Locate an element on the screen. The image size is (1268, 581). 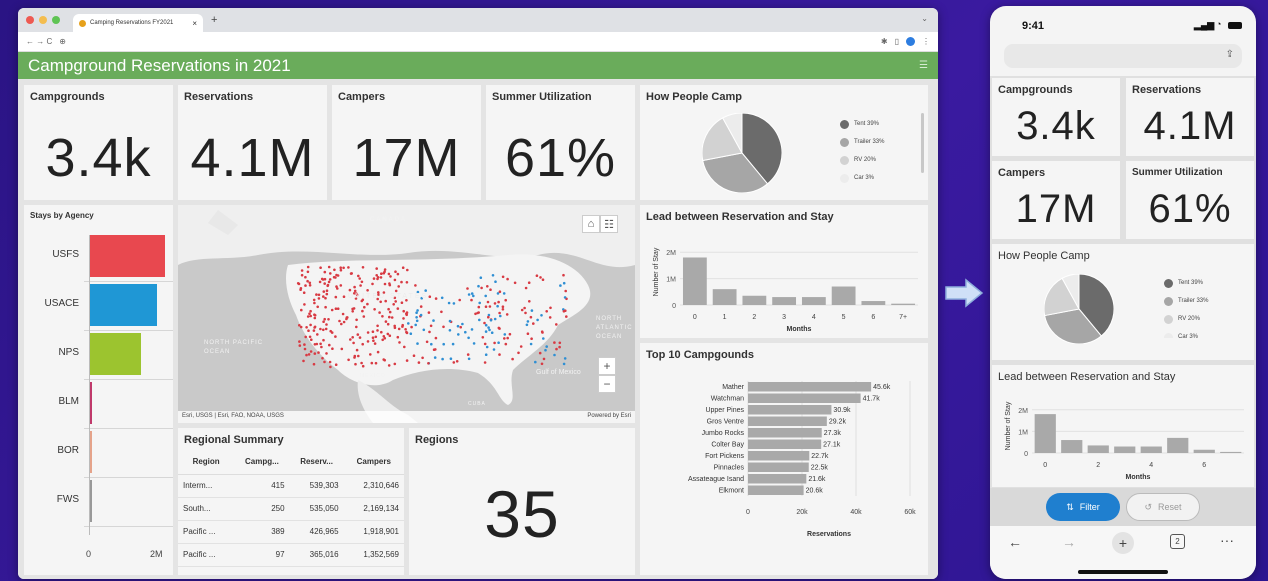
powered-by-text: Powered by Esri is located at coordinates (609, 417).